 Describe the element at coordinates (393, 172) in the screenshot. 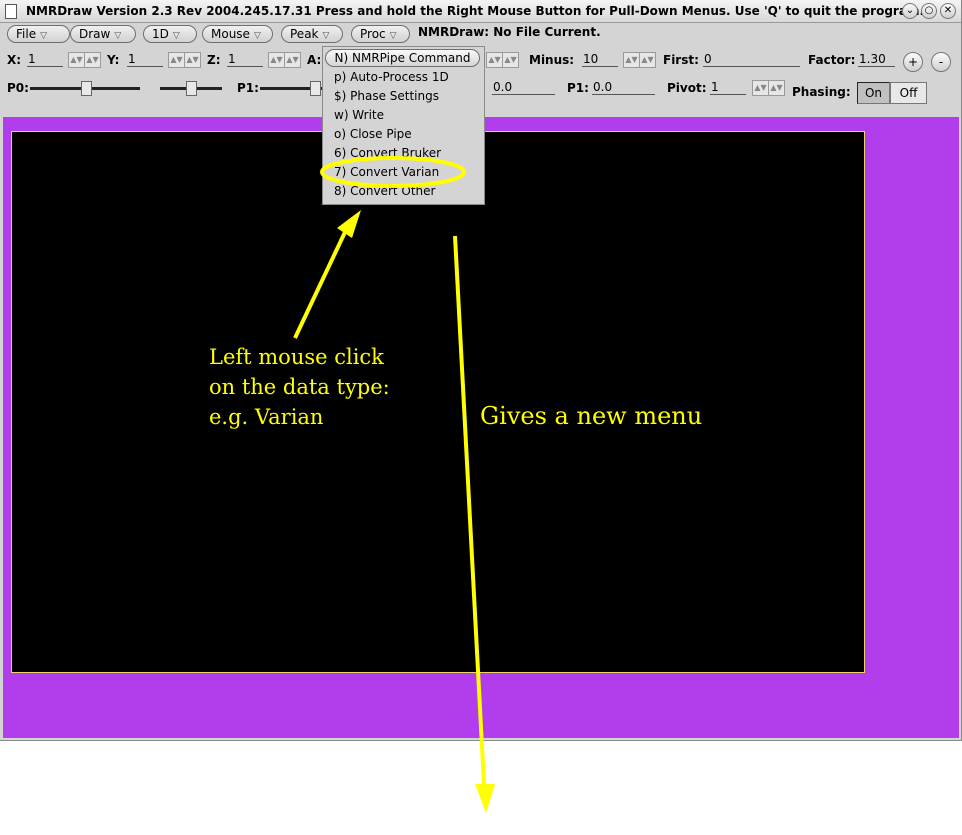

I see `highlight-ellipse` at that location.